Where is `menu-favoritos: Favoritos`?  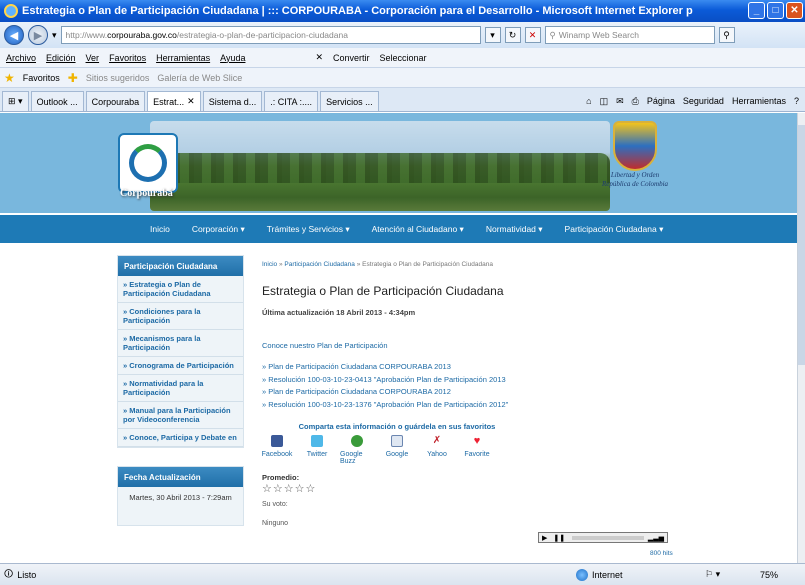
menu-favoritos: Favoritos is located at coordinates (127, 58).